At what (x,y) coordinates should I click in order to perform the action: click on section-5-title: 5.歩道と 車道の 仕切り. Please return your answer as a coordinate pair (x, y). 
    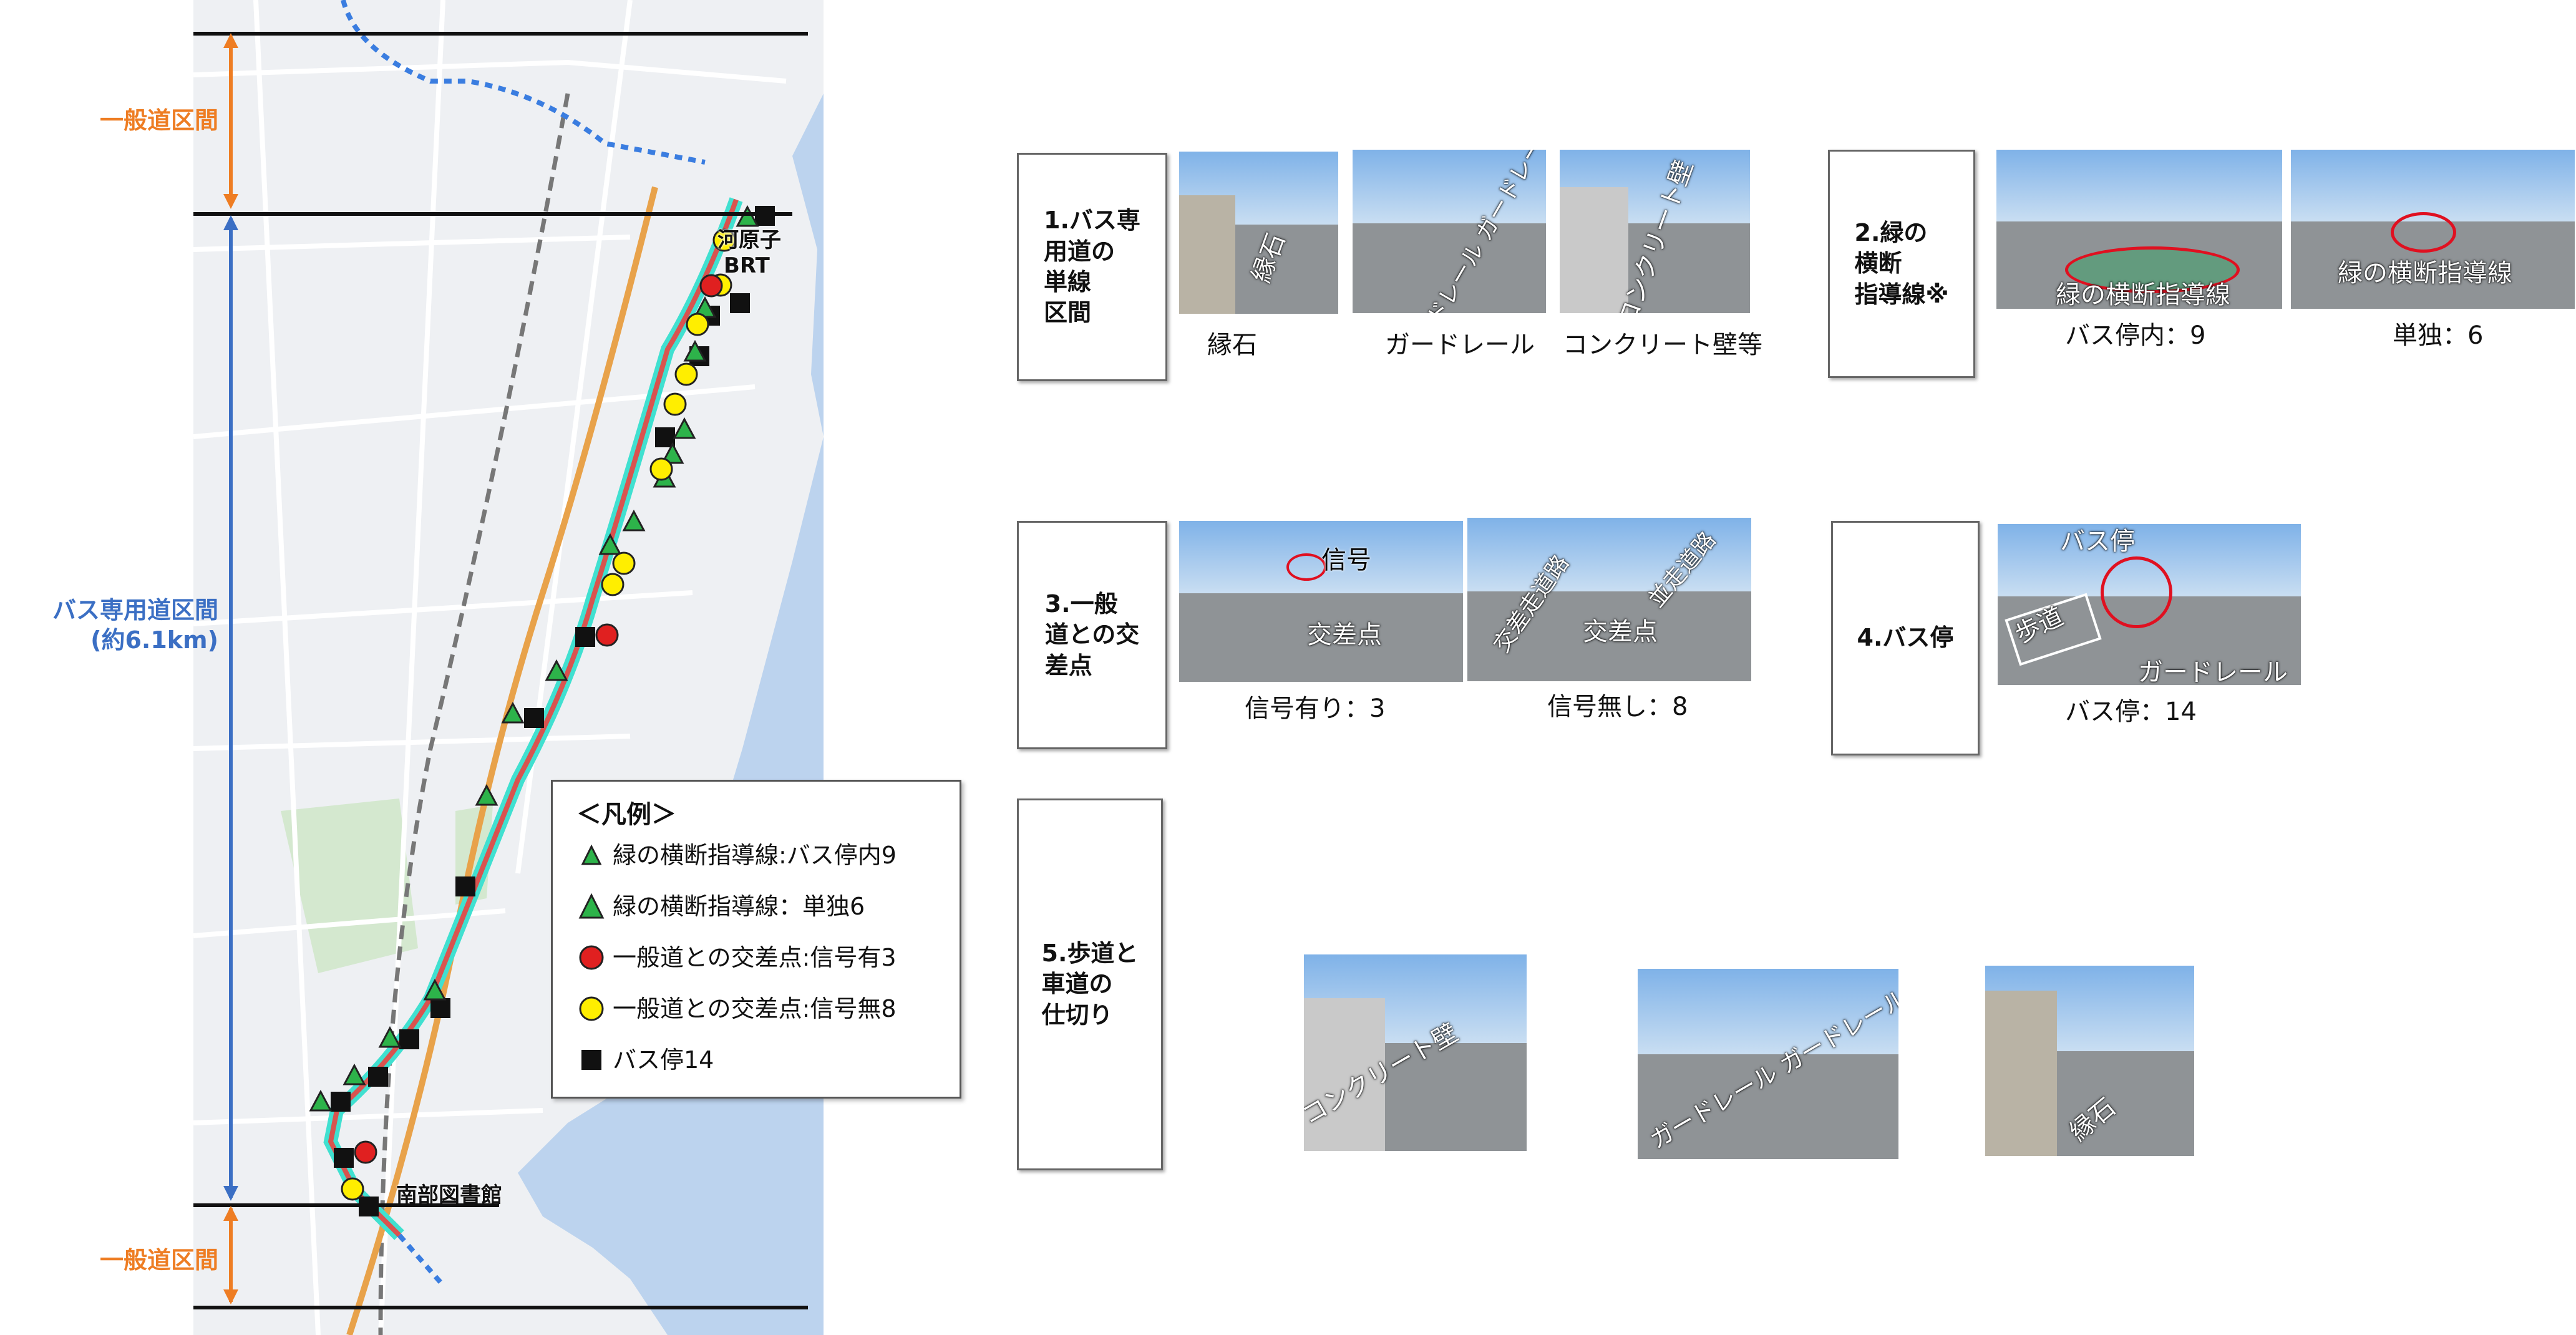
    Looking at the image, I should click on (1090, 985).